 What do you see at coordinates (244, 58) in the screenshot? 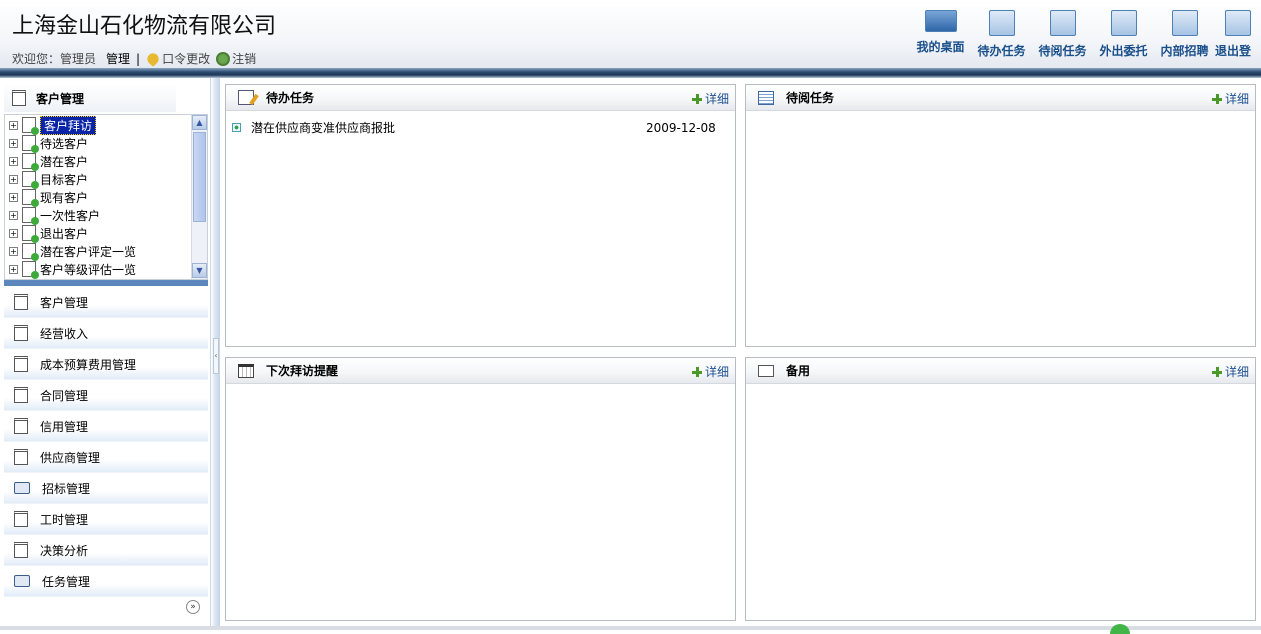
I see `logout-link: 注销` at bounding box center [244, 58].